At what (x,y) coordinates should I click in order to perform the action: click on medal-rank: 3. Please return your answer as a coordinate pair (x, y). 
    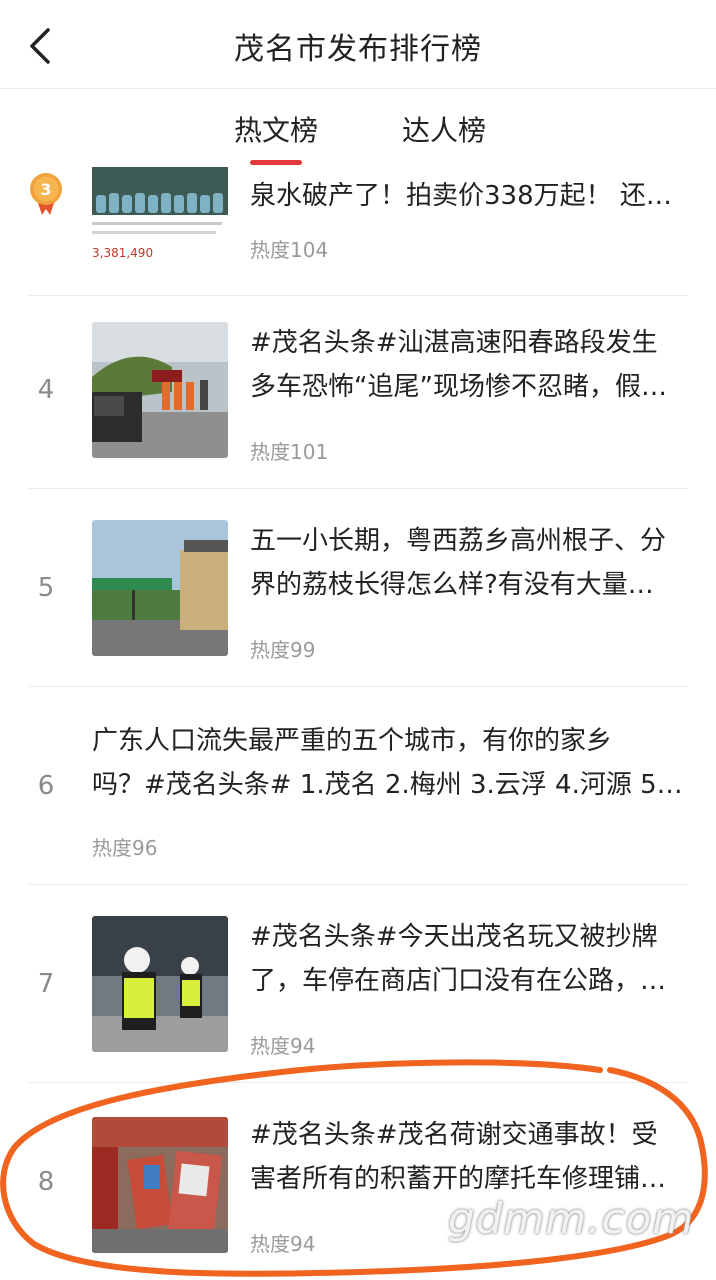
    Looking at the image, I should click on (45, 189).